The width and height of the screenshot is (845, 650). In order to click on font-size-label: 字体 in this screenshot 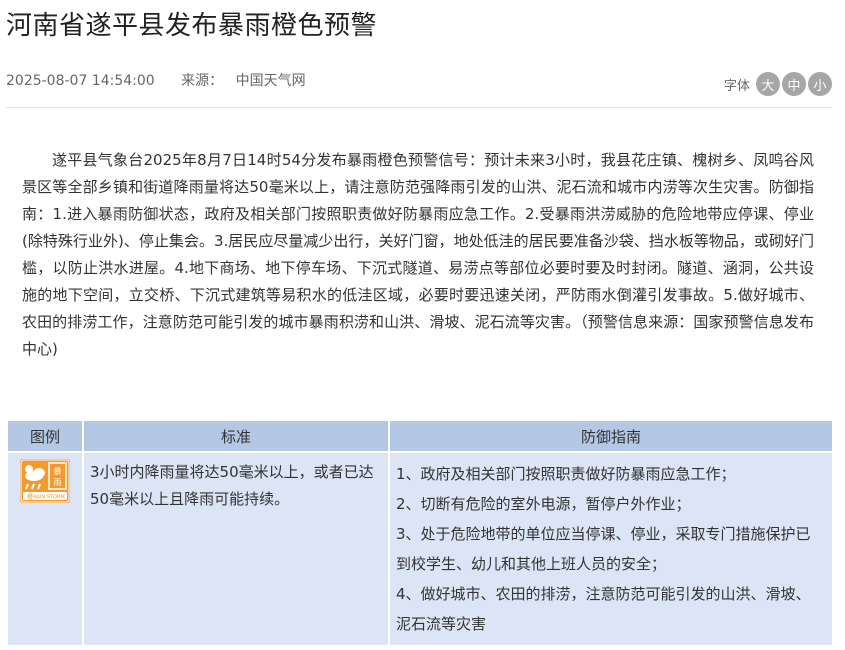, I will do `click(736, 86)`.